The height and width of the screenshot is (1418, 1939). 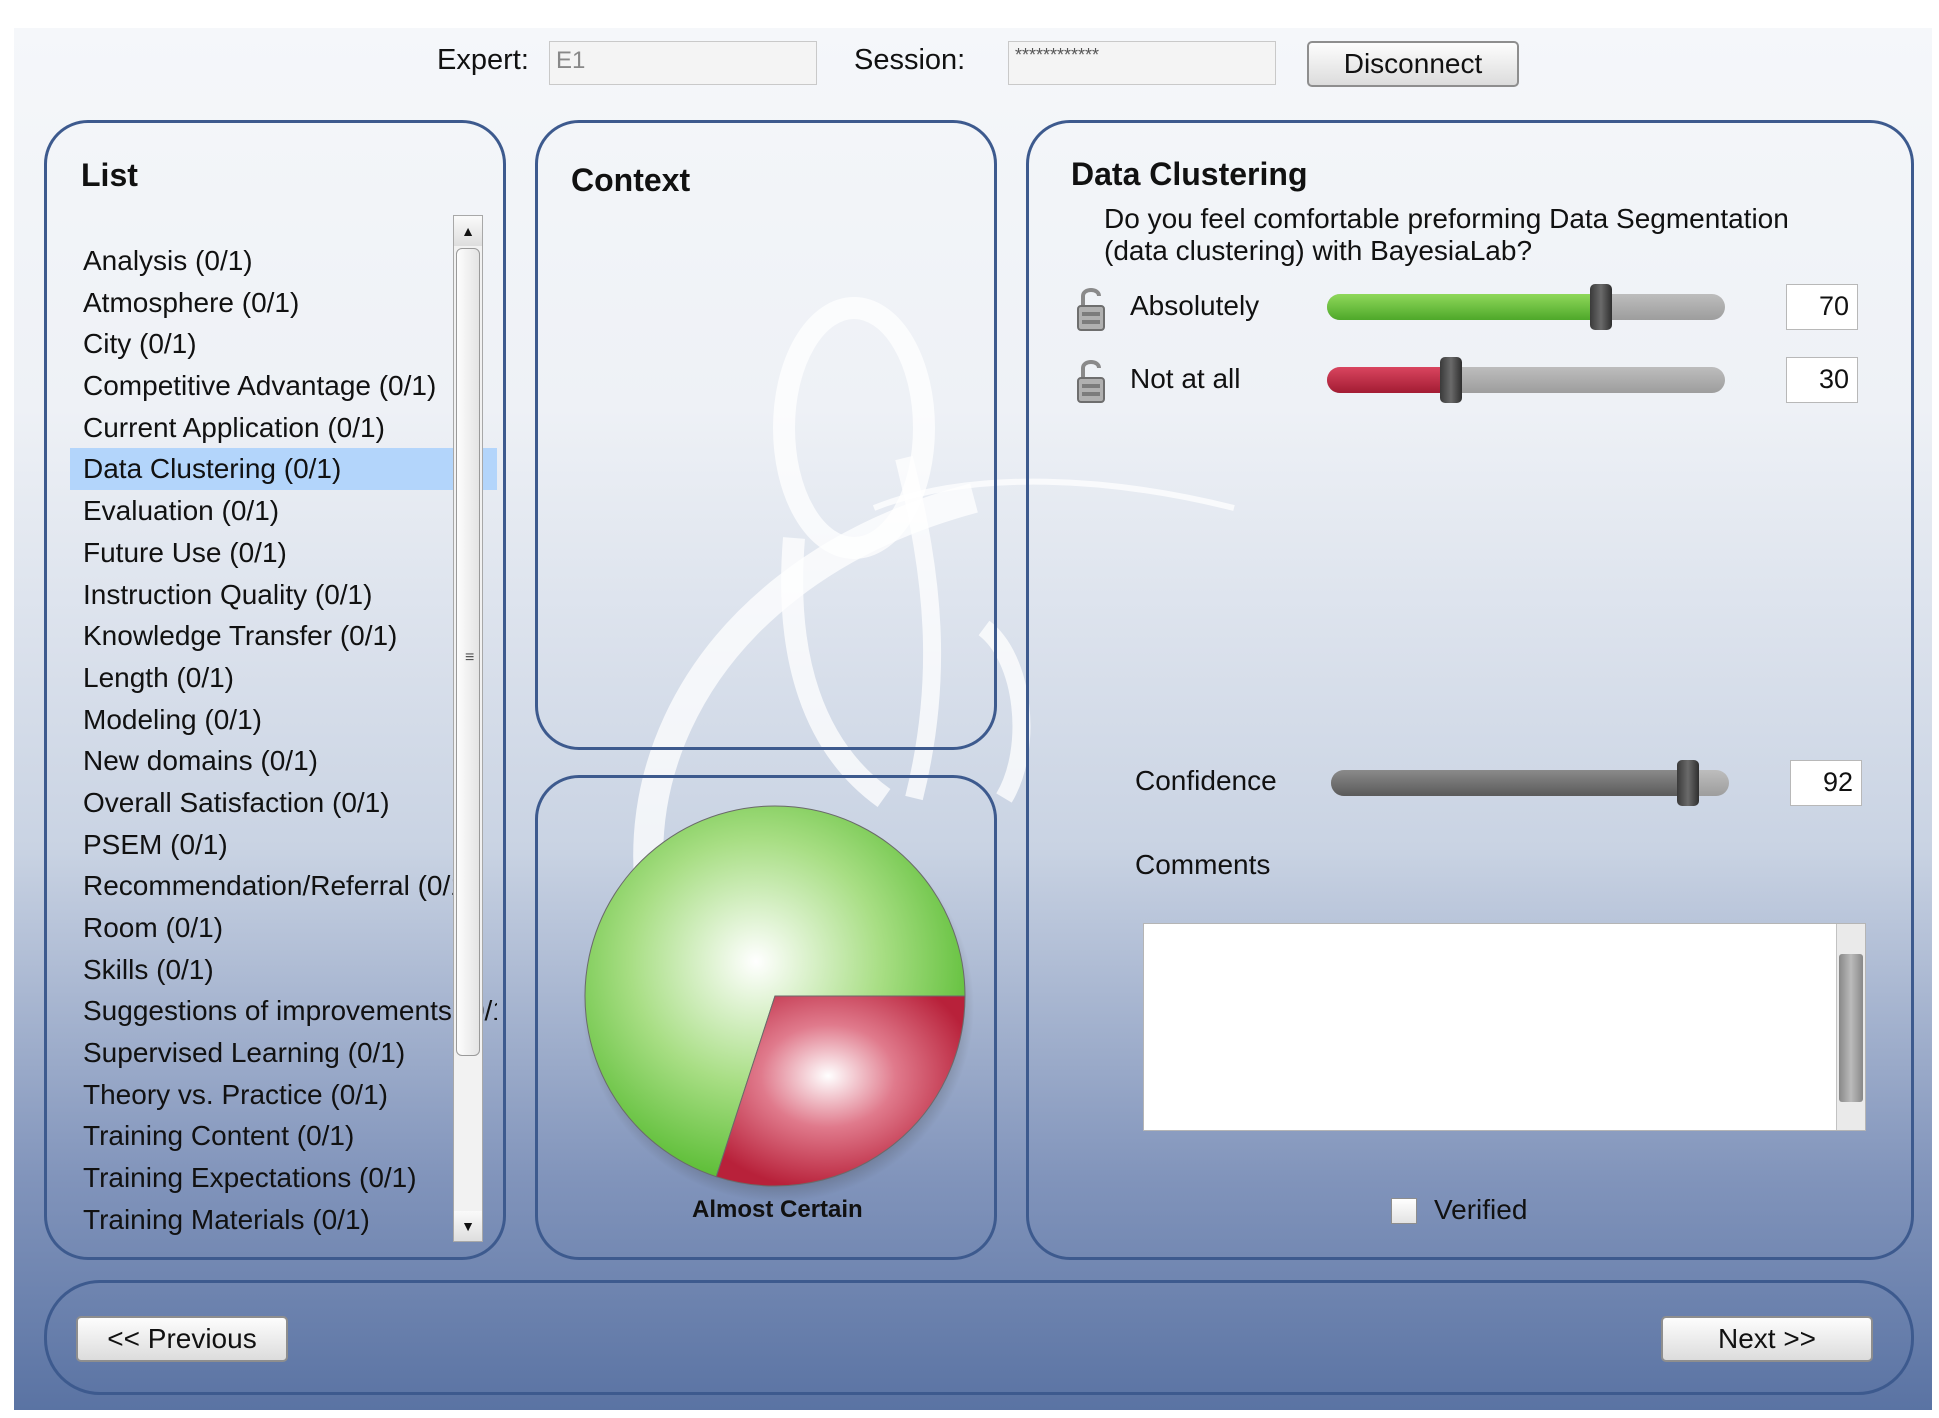 I want to click on list-item: Current Application (0/1), so click(x=283, y=428).